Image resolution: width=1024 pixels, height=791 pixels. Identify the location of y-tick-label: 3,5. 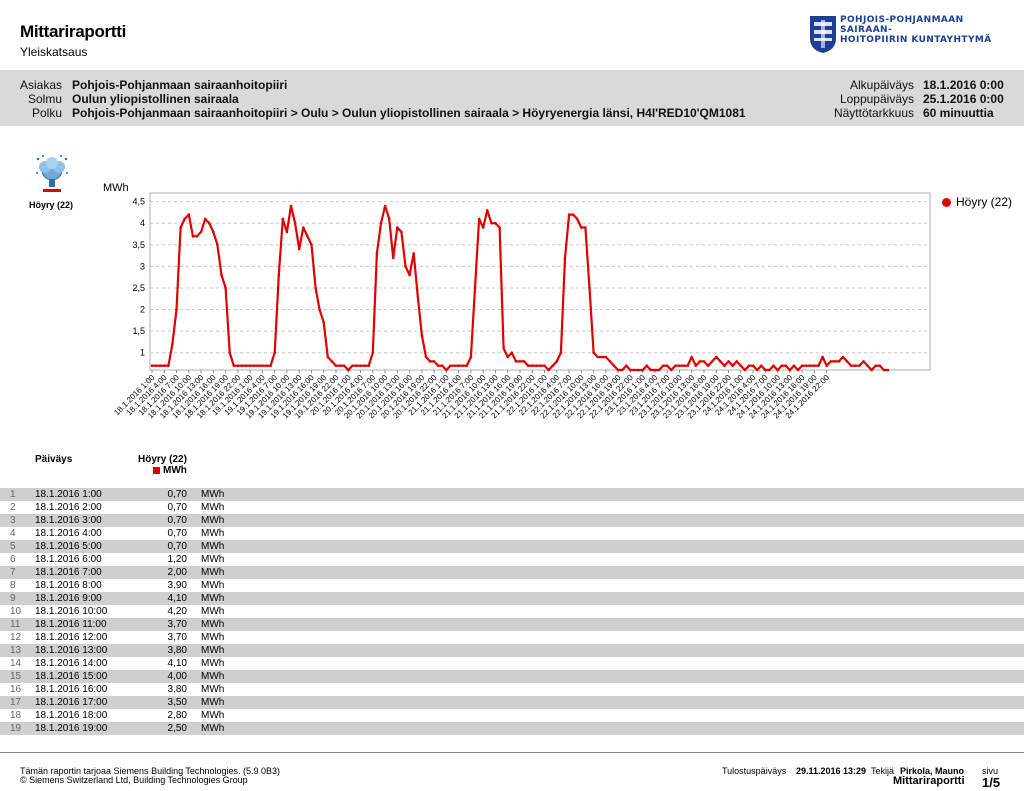
(138, 245).